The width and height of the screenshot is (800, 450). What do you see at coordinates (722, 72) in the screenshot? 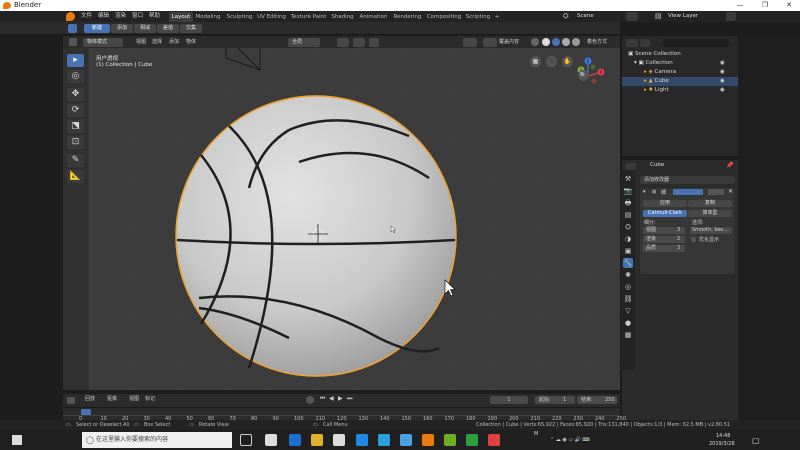
I see `camera-visibility-icon: ◉` at bounding box center [722, 72].